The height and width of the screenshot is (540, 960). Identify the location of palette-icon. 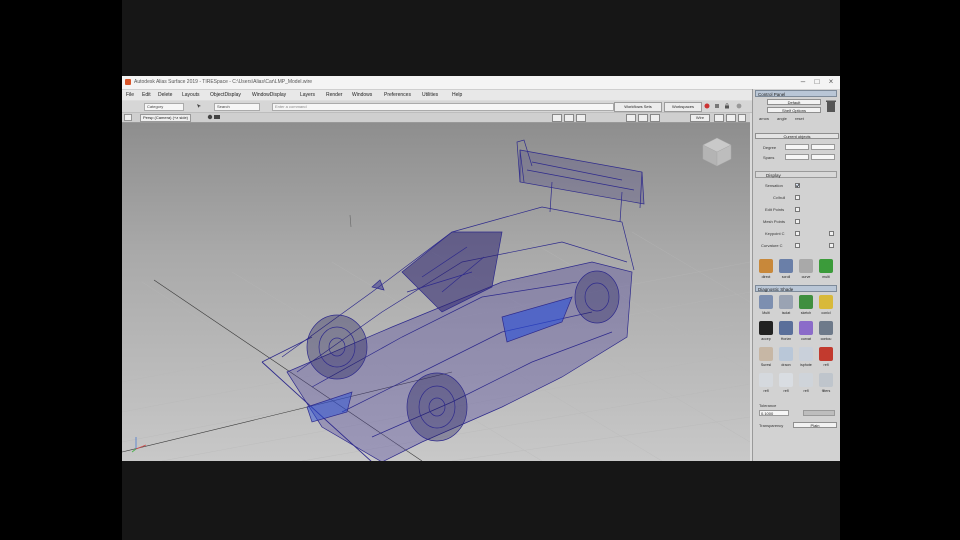
(739, 106).